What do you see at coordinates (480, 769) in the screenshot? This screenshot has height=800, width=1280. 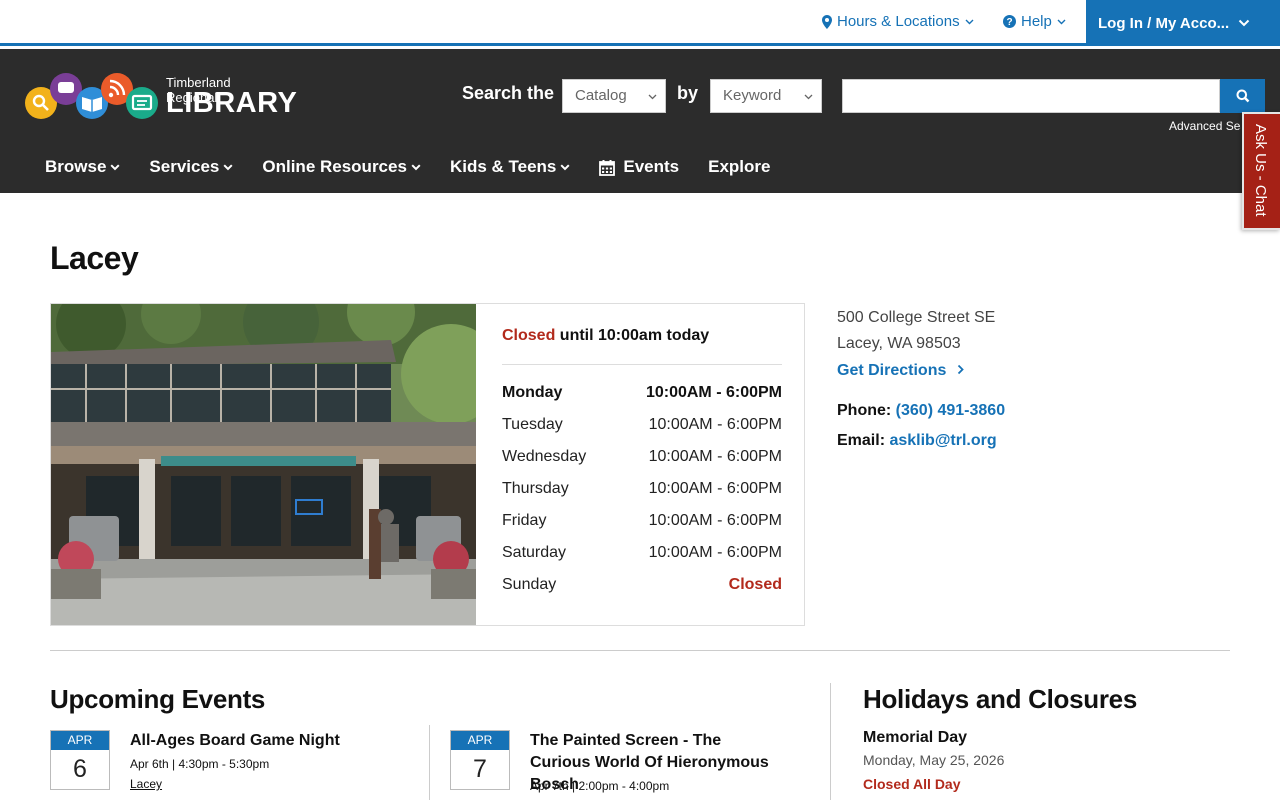 I see `event-day: 7` at bounding box center [480, 769].